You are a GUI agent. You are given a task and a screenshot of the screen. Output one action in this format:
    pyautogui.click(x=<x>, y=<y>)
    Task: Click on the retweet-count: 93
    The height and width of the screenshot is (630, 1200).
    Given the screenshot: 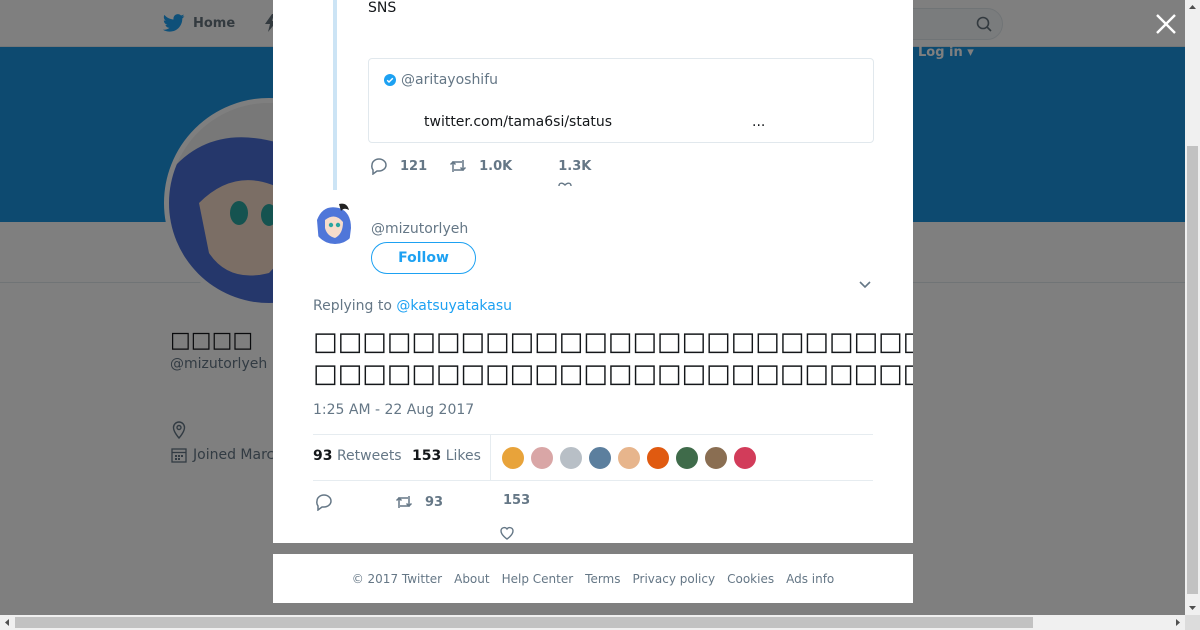 What is the action you would take?
    pyautogui.click(x=434, y=502)
    